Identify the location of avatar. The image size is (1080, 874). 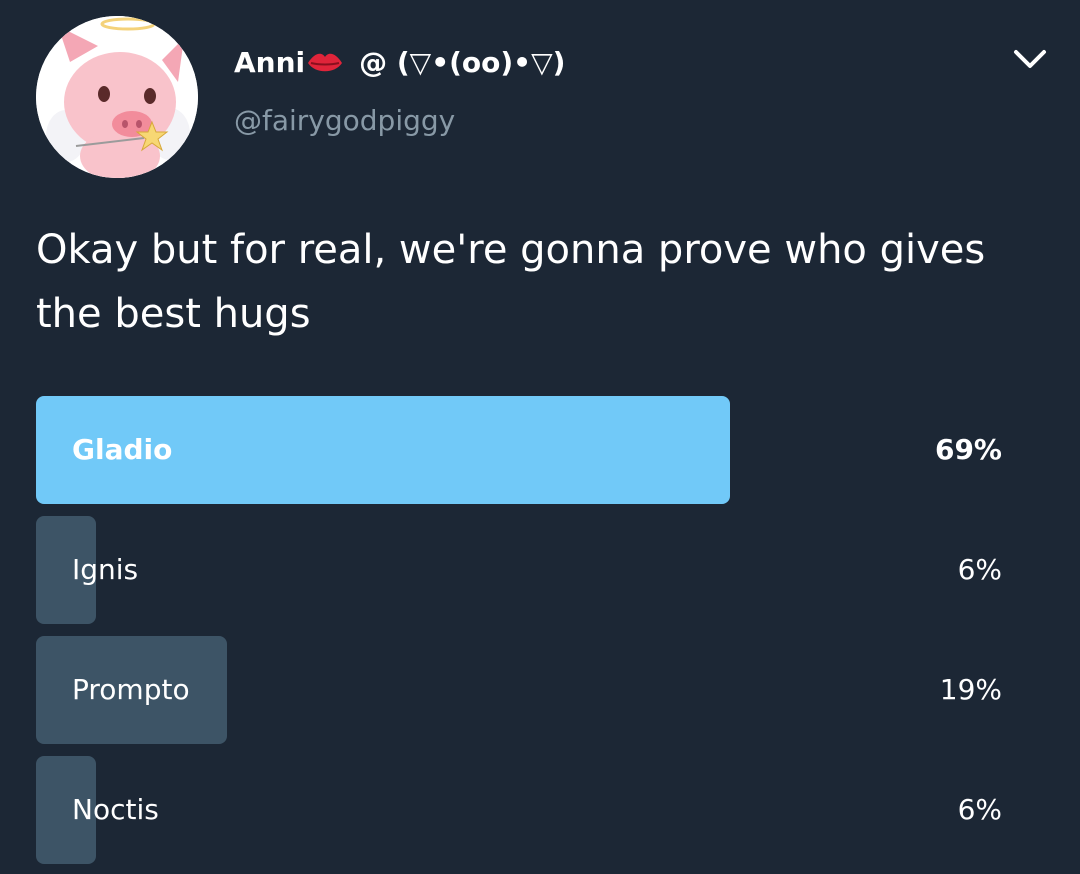
(117, 97).